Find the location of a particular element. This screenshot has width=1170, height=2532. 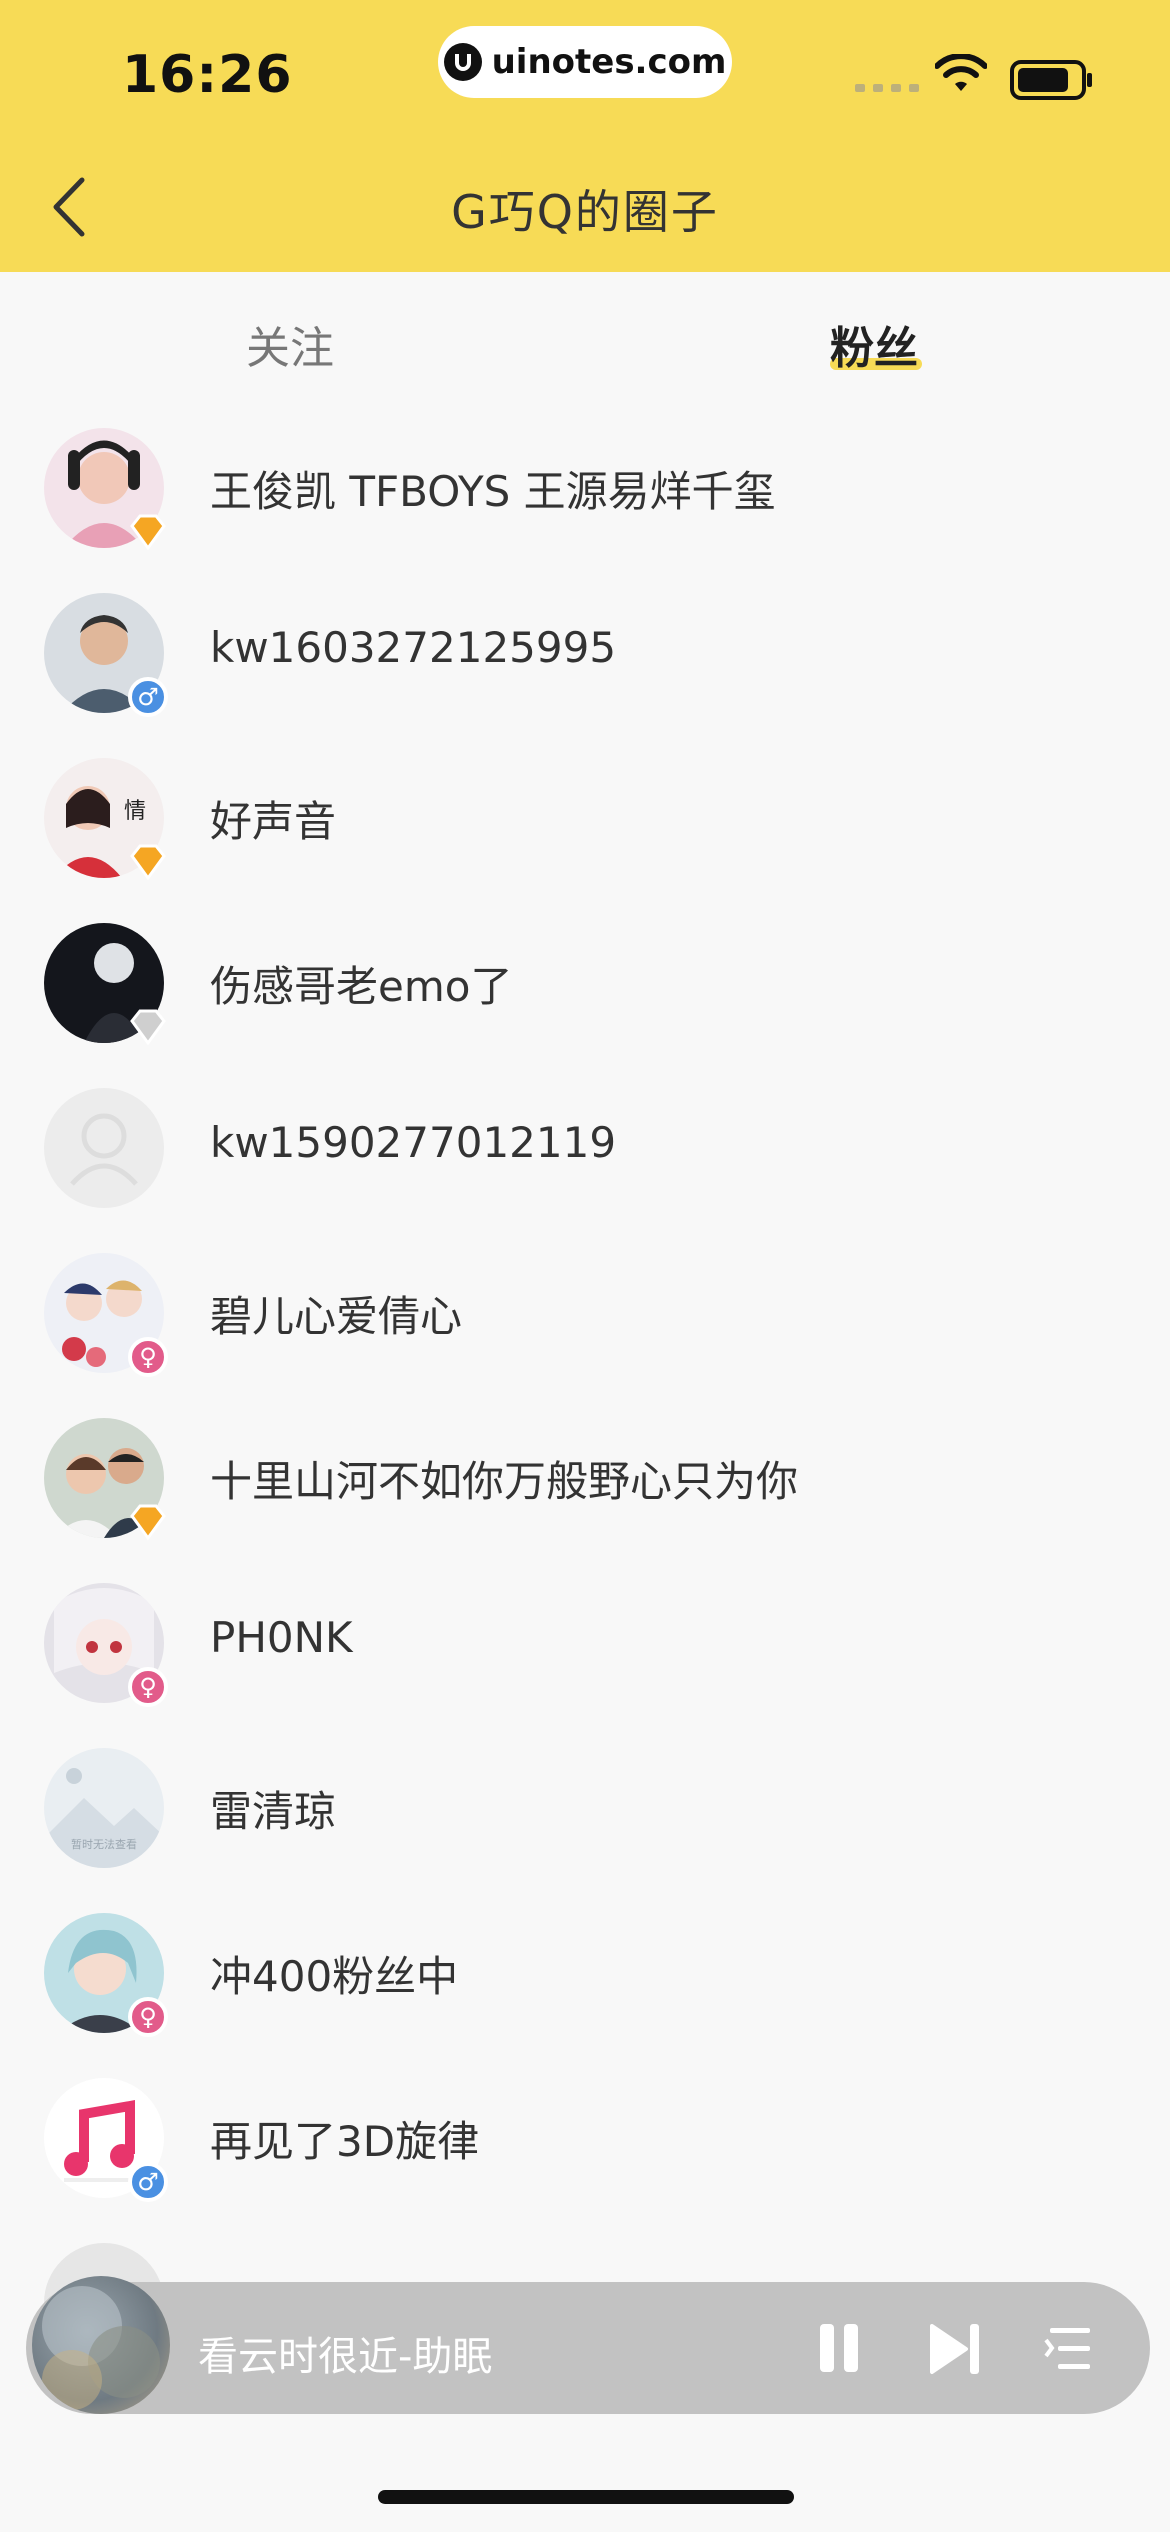

uinotes-logo-icon is located at coordinates (462, 62).